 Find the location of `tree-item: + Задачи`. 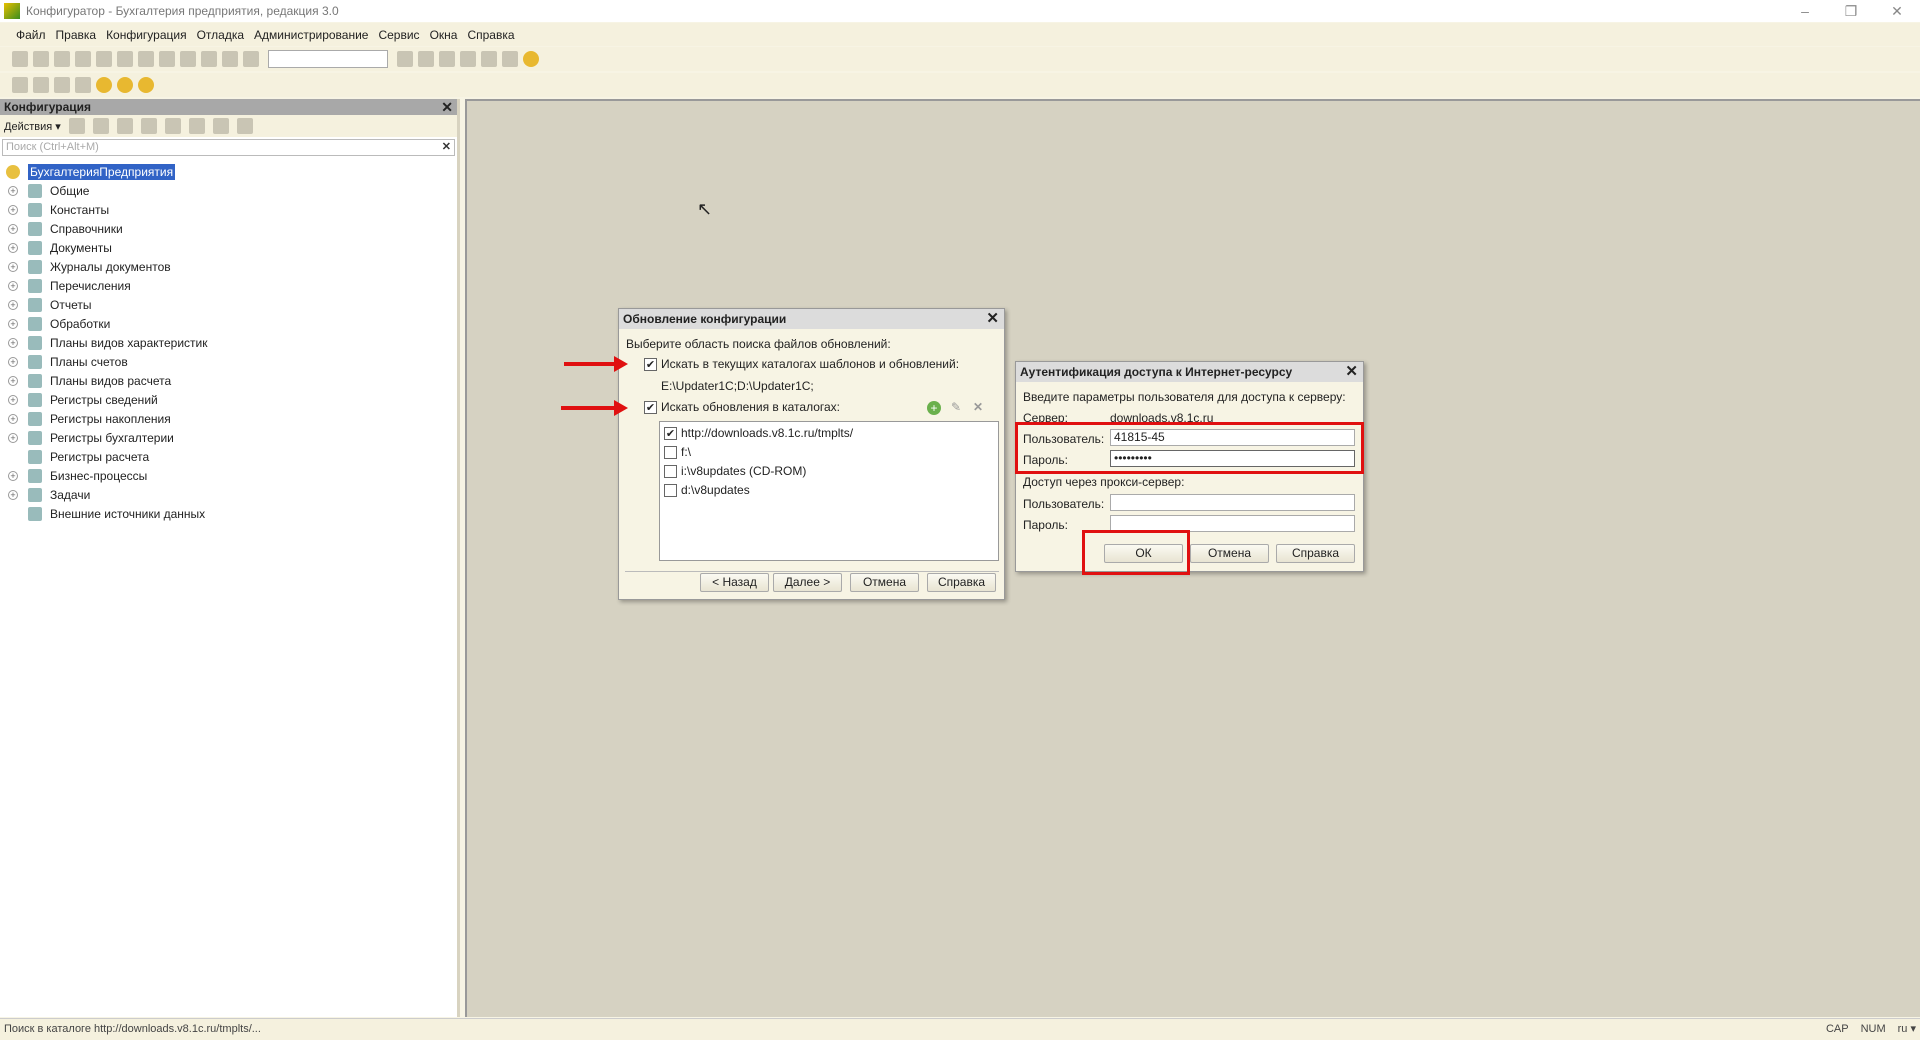

tree-item: + Задачи is located at coordinates (228, 494).